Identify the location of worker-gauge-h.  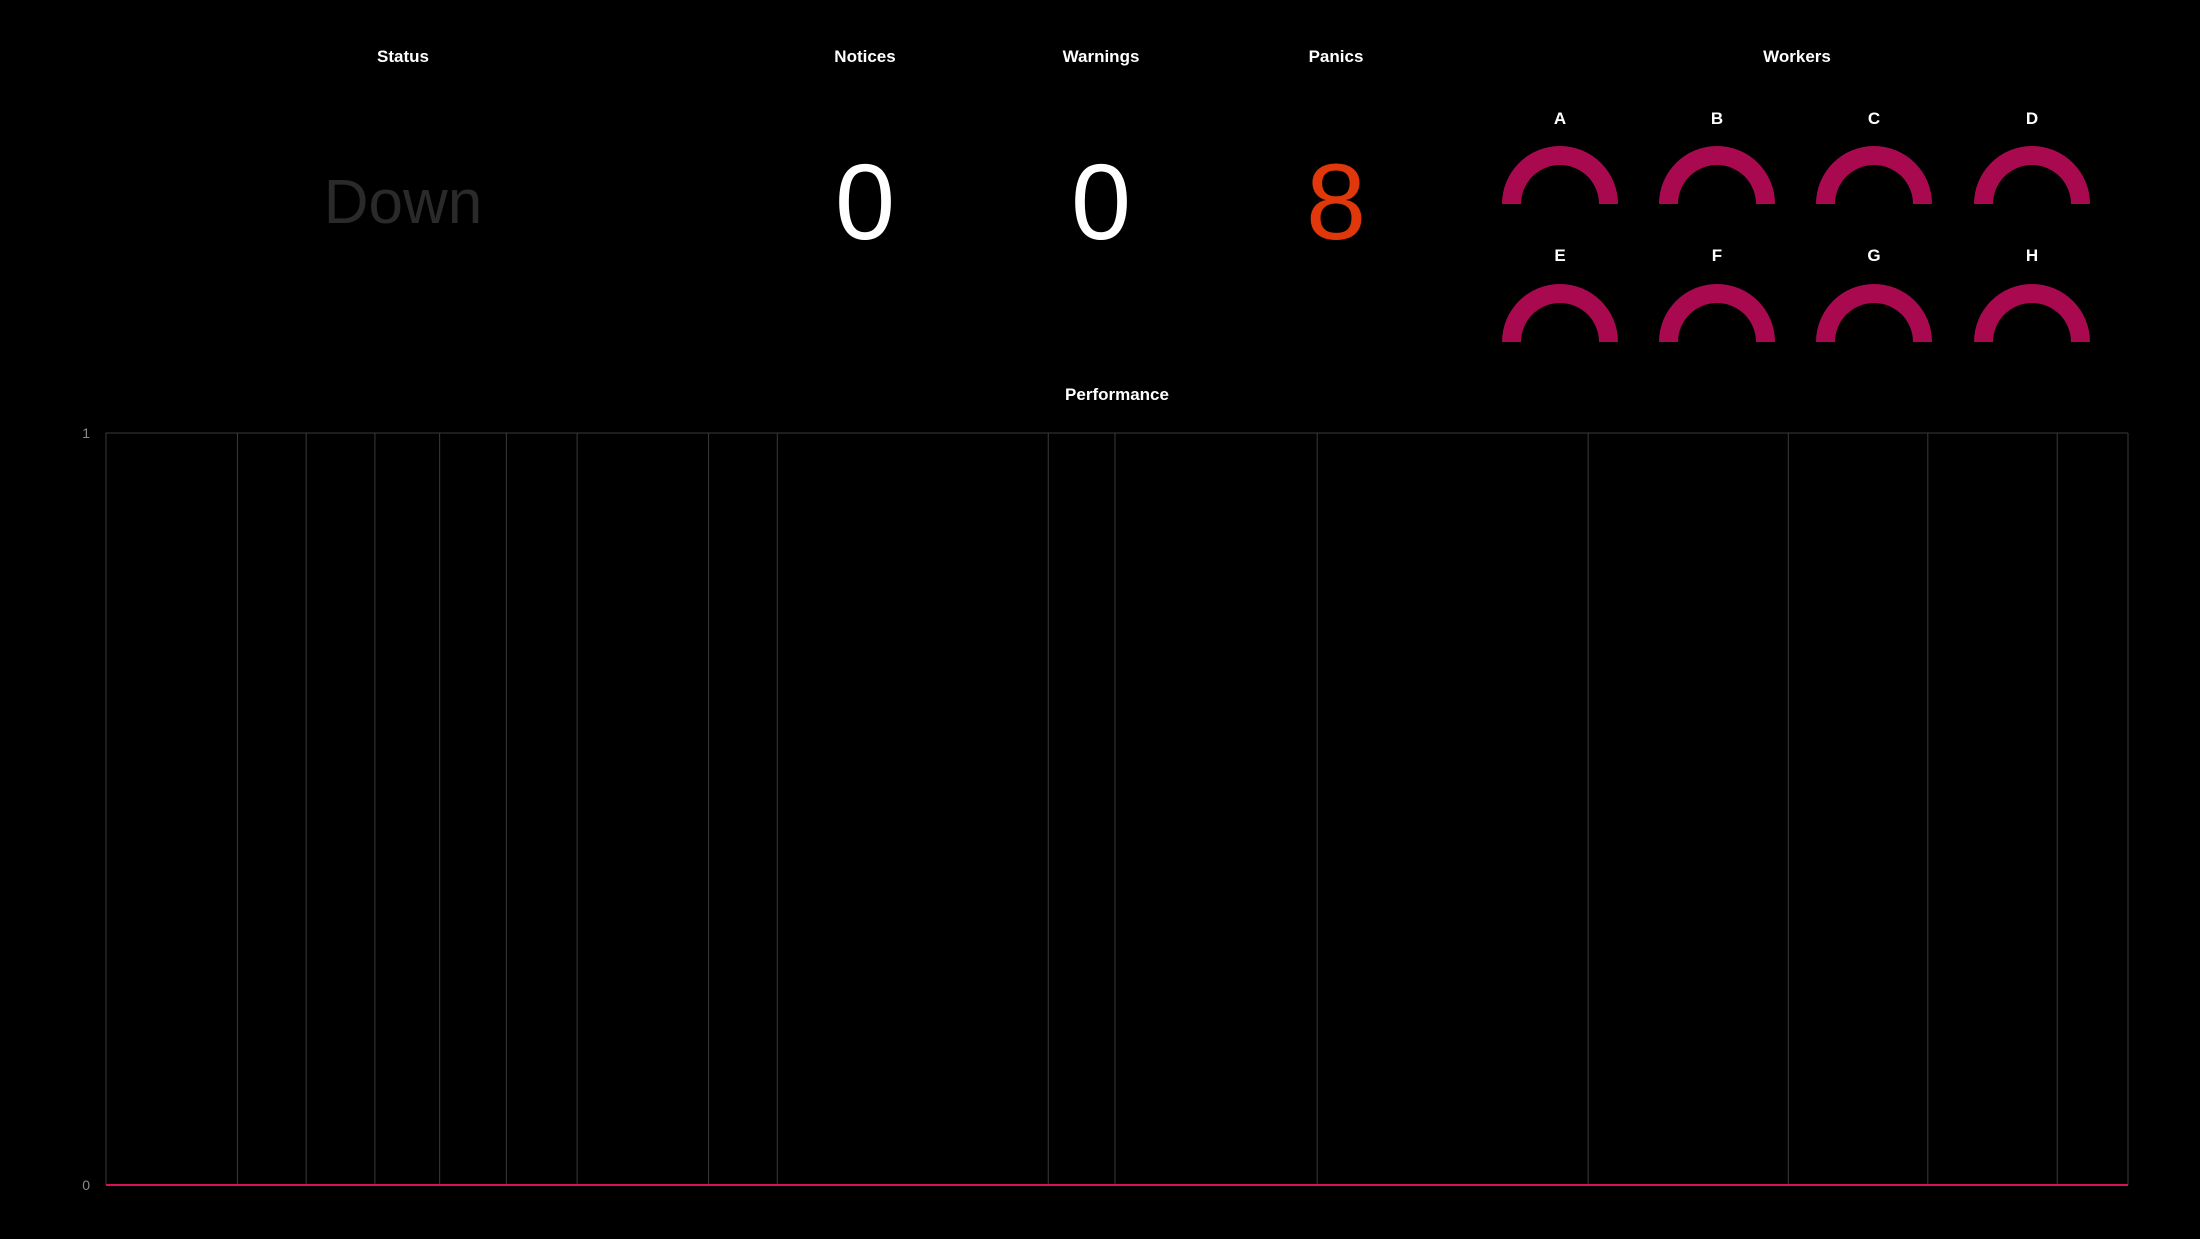
(2032, 314).